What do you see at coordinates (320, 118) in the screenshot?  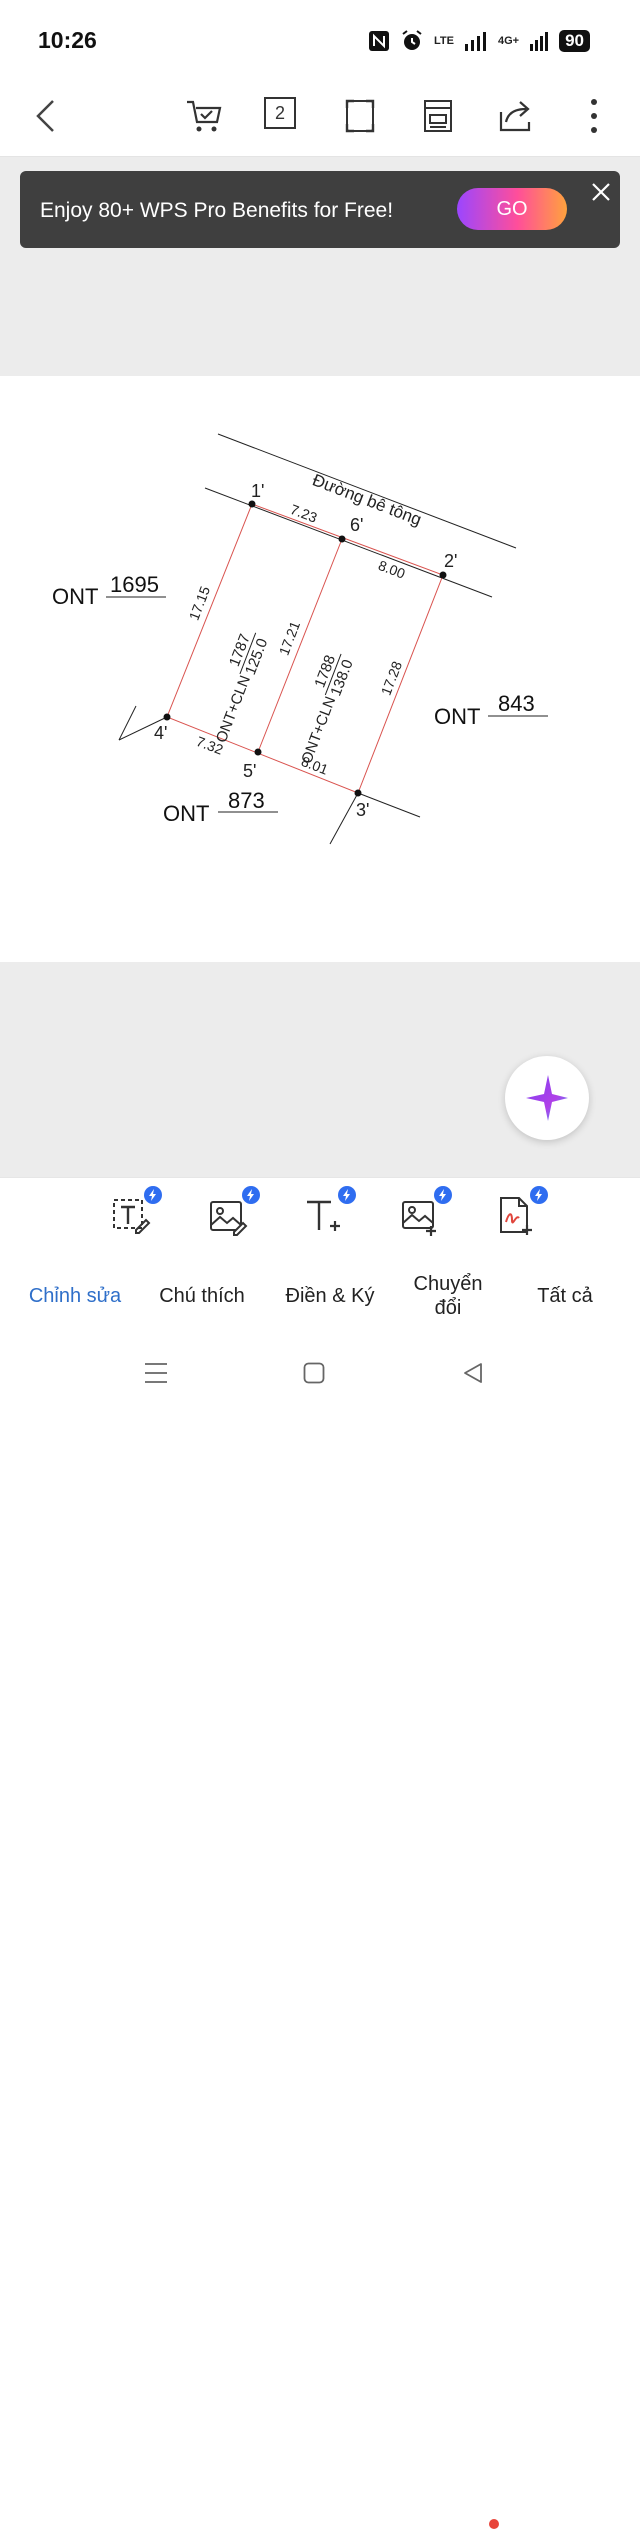 I see `top-toolbar` at bounding box center [320, 118].